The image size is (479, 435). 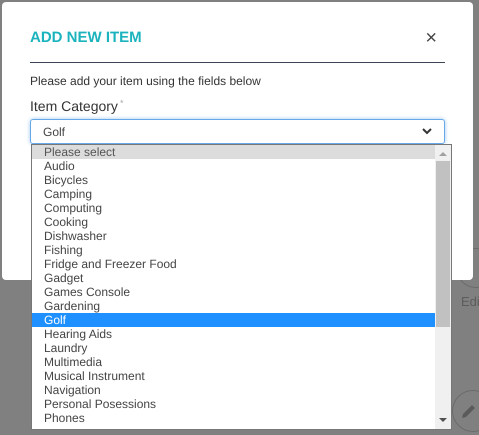 I want to click on dropdown-option: Hearing Aids, so click(x=233, y=334).